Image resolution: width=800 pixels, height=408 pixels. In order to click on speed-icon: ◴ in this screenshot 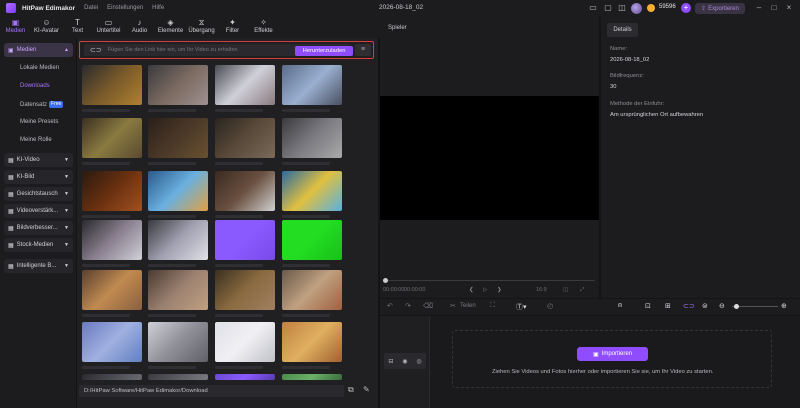, I will do `click(550, 306)`.